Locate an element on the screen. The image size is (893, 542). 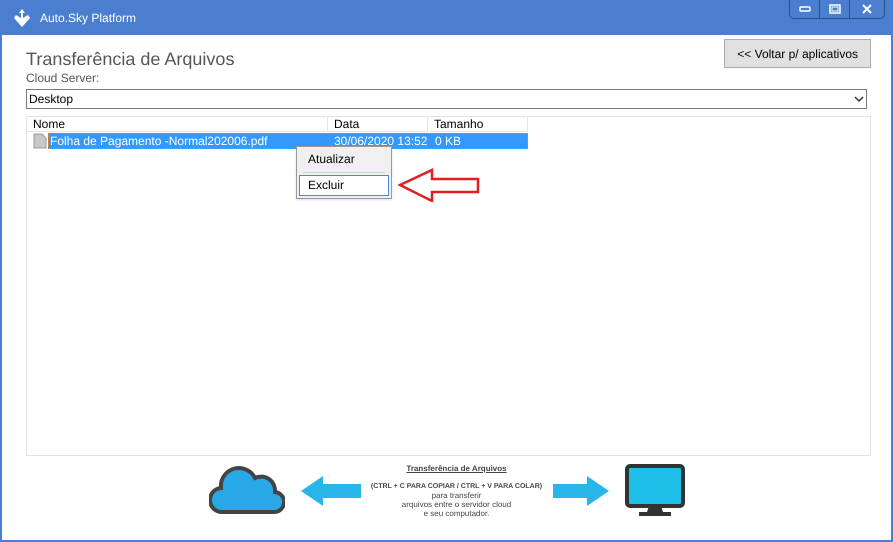
menu-item: Atualizar is located at coordinates (344, 159).